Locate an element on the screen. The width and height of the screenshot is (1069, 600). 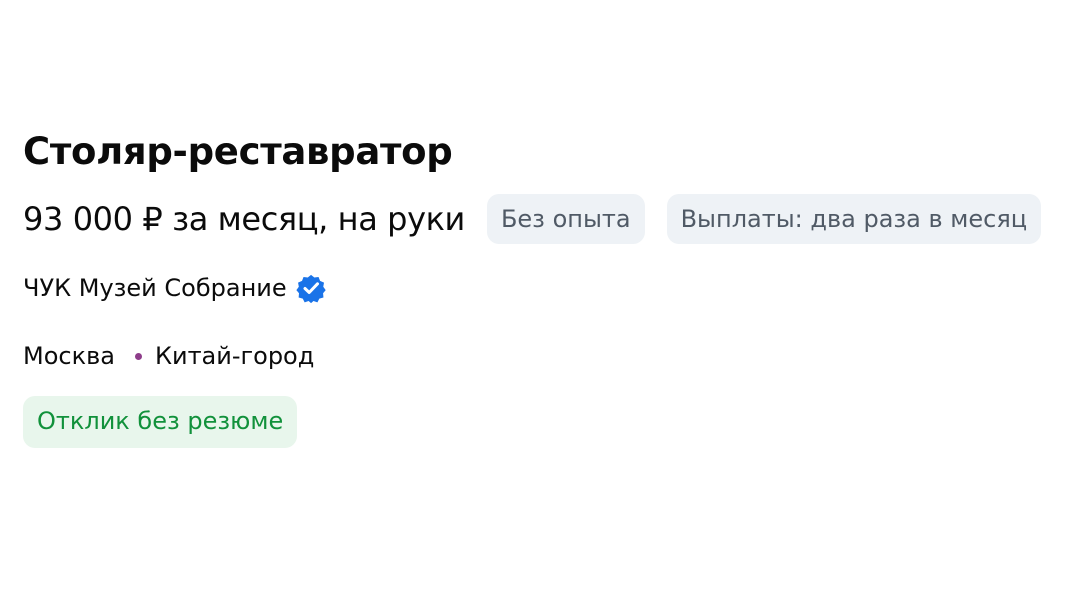
verified-badge-icon is located at coordinates (311, 288).